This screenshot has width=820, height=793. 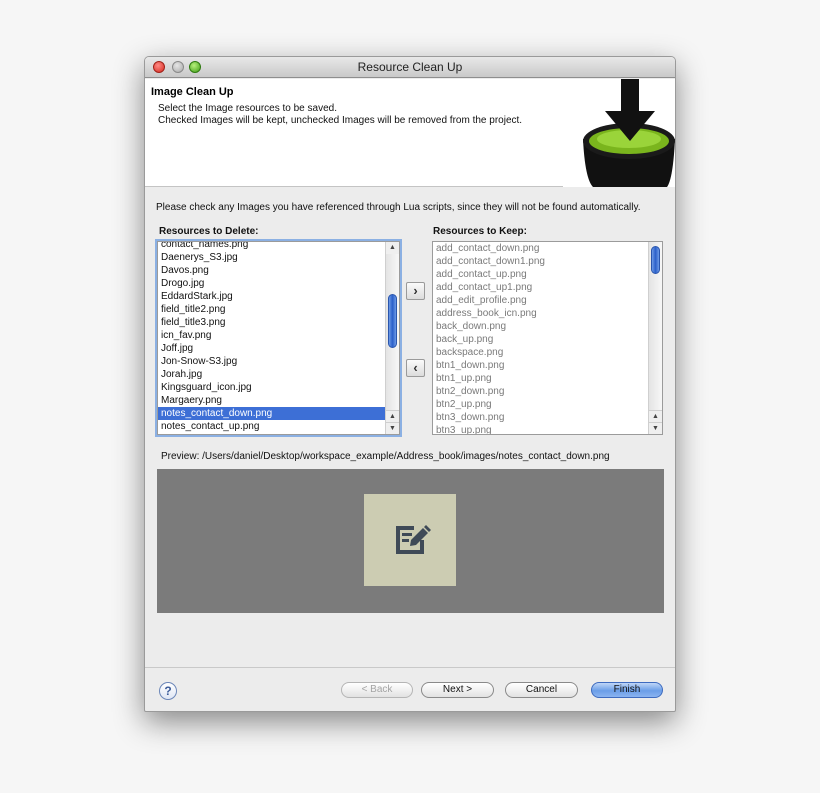 What do you see at coordinates (540, 300) in the screenshot?
I see `list-item: add_edit_profile.png` at bounding box center [540, 300].